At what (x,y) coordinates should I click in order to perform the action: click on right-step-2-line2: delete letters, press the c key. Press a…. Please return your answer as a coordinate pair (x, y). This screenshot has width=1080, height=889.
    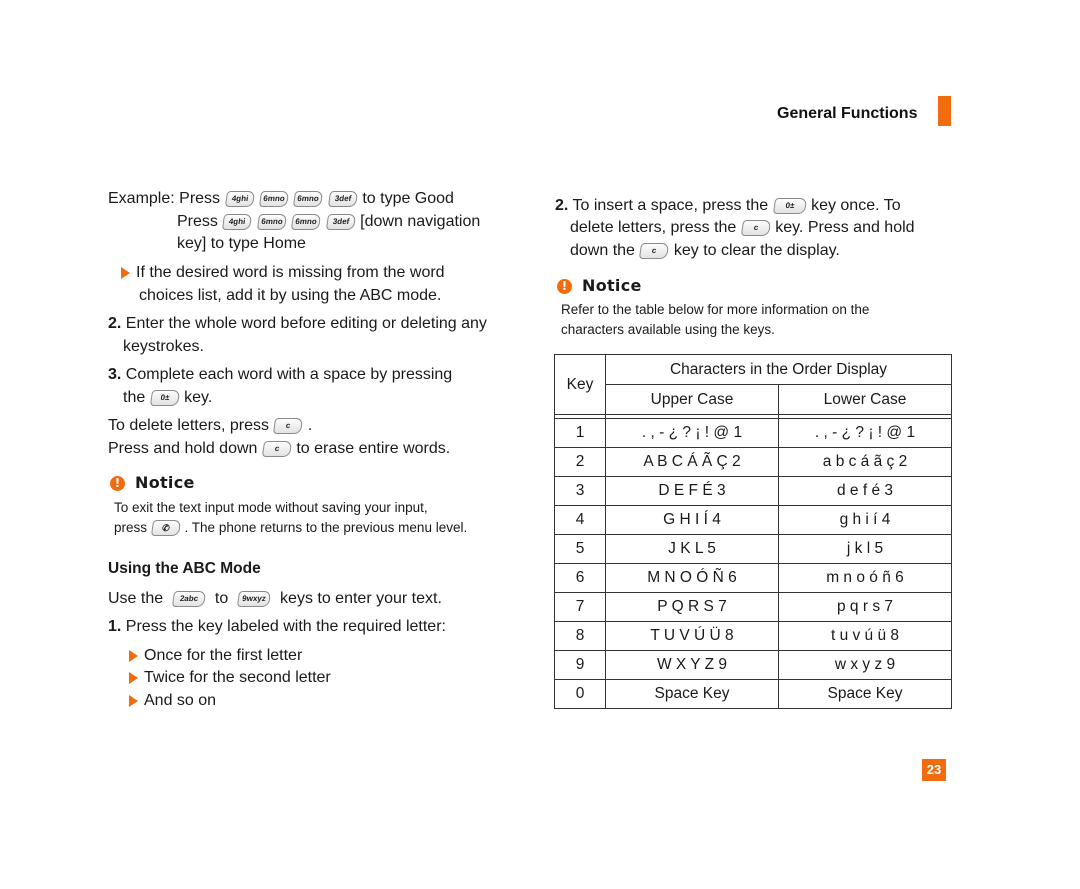
    Looking at the image, I should click on (742, 228).